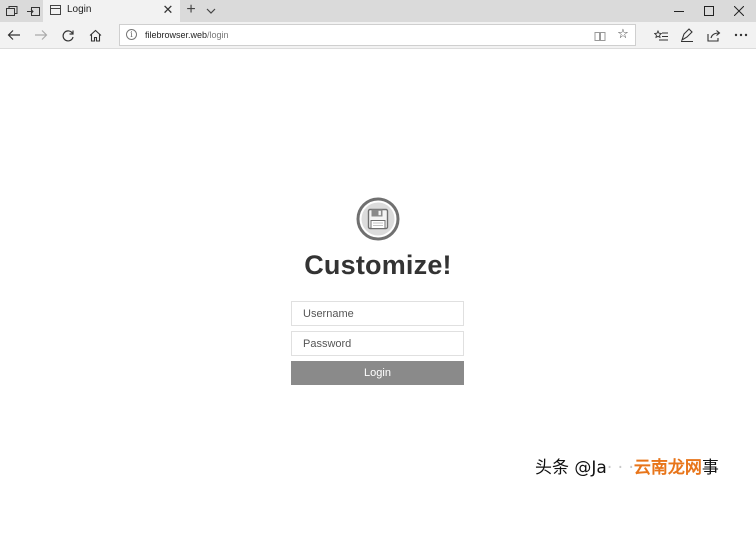  I want to click on set-aside-tabs-icon, so click(33, 11).